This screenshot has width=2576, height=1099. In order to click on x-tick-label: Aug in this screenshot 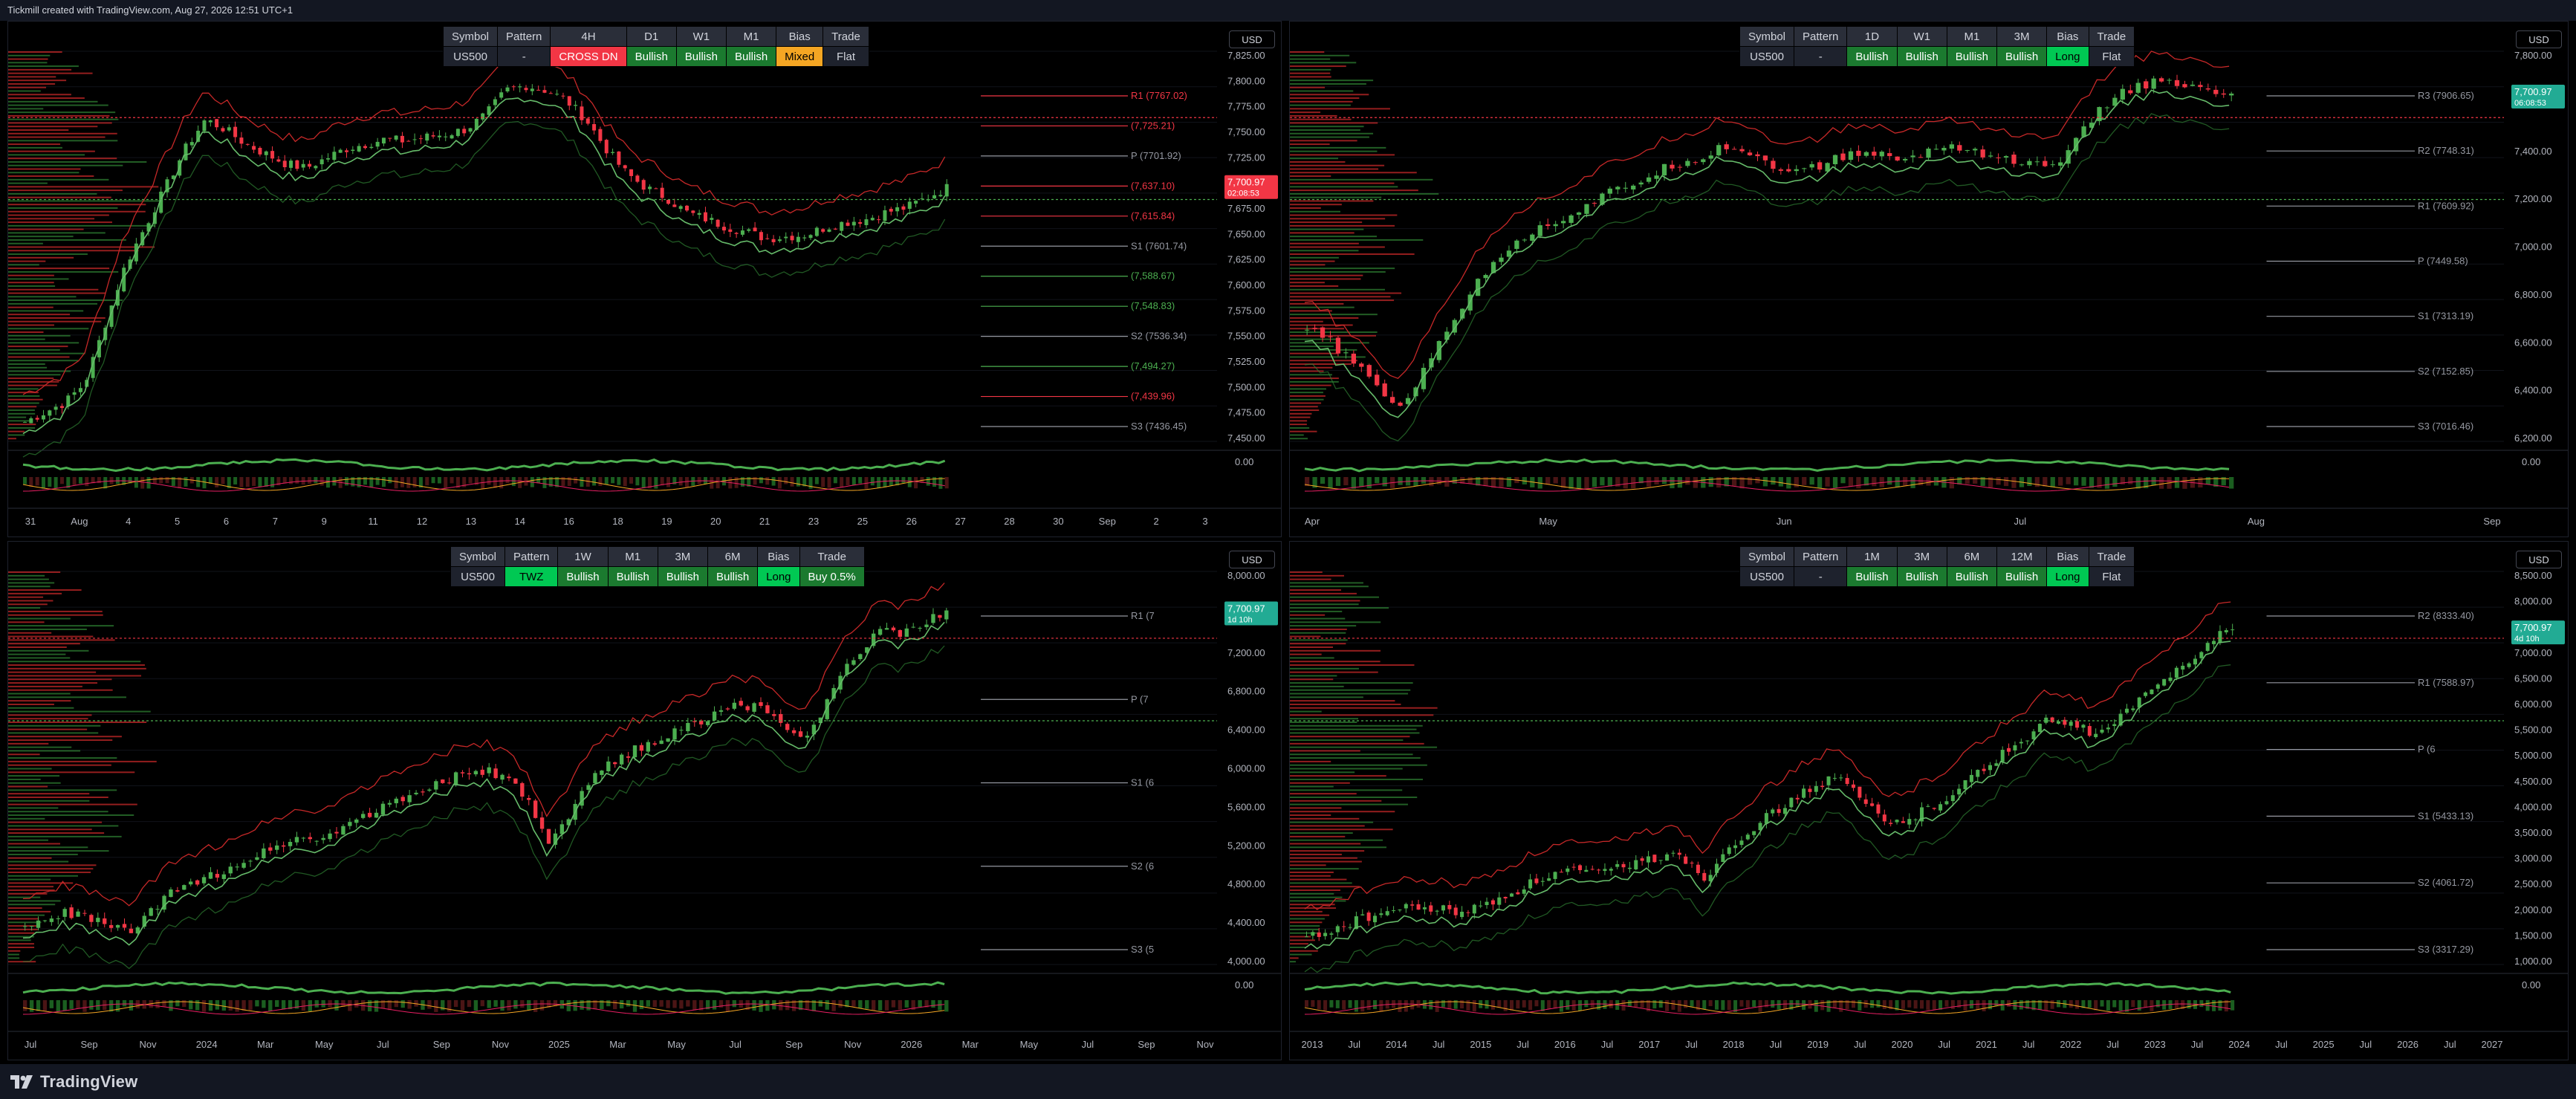, I will do `click(2256, 521)`.